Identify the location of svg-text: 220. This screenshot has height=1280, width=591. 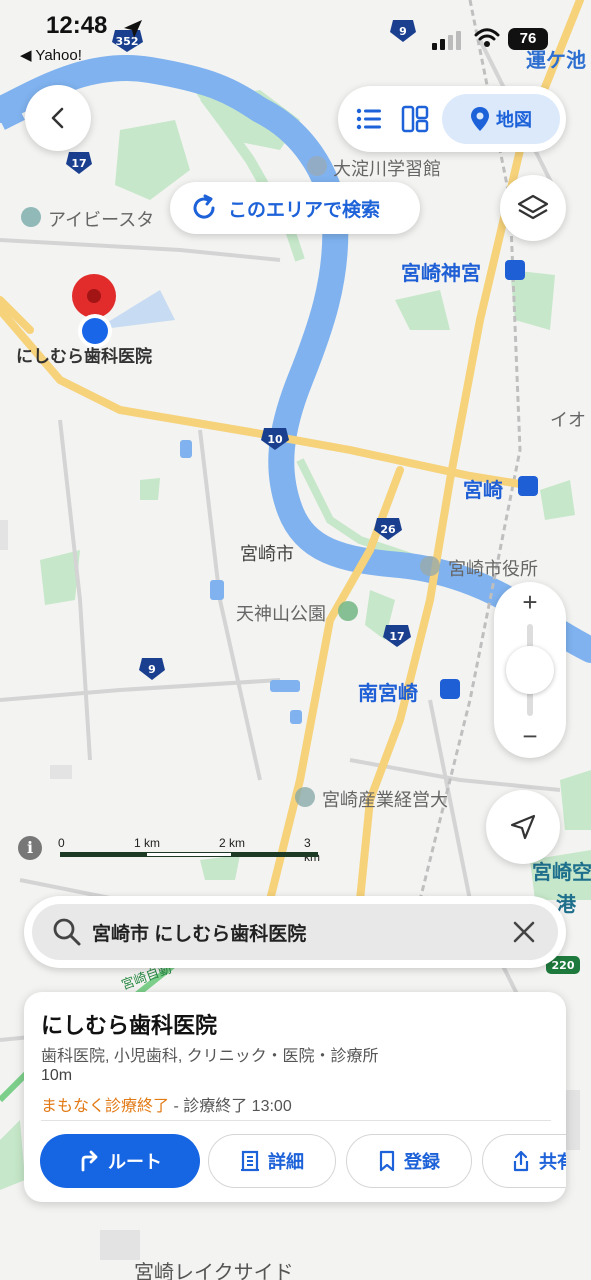
(563, 965).